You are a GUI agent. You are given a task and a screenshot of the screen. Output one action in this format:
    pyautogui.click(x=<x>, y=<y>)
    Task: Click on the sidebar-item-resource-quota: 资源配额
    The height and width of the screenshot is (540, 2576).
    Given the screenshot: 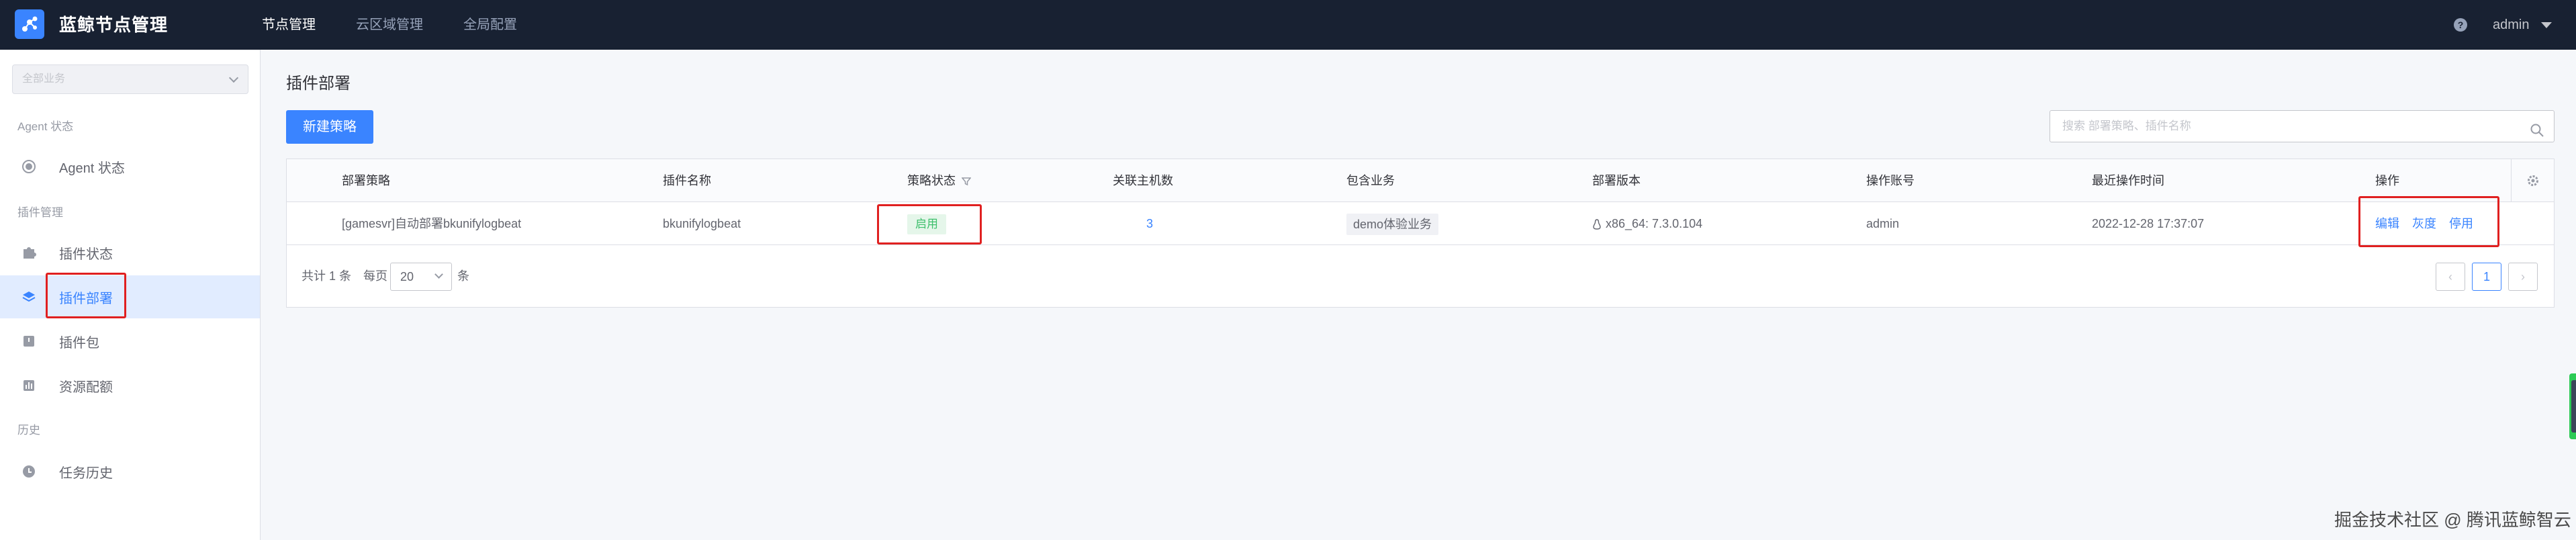 What is the action you would take?
    pyautogui.click(x=130, y=386)
    